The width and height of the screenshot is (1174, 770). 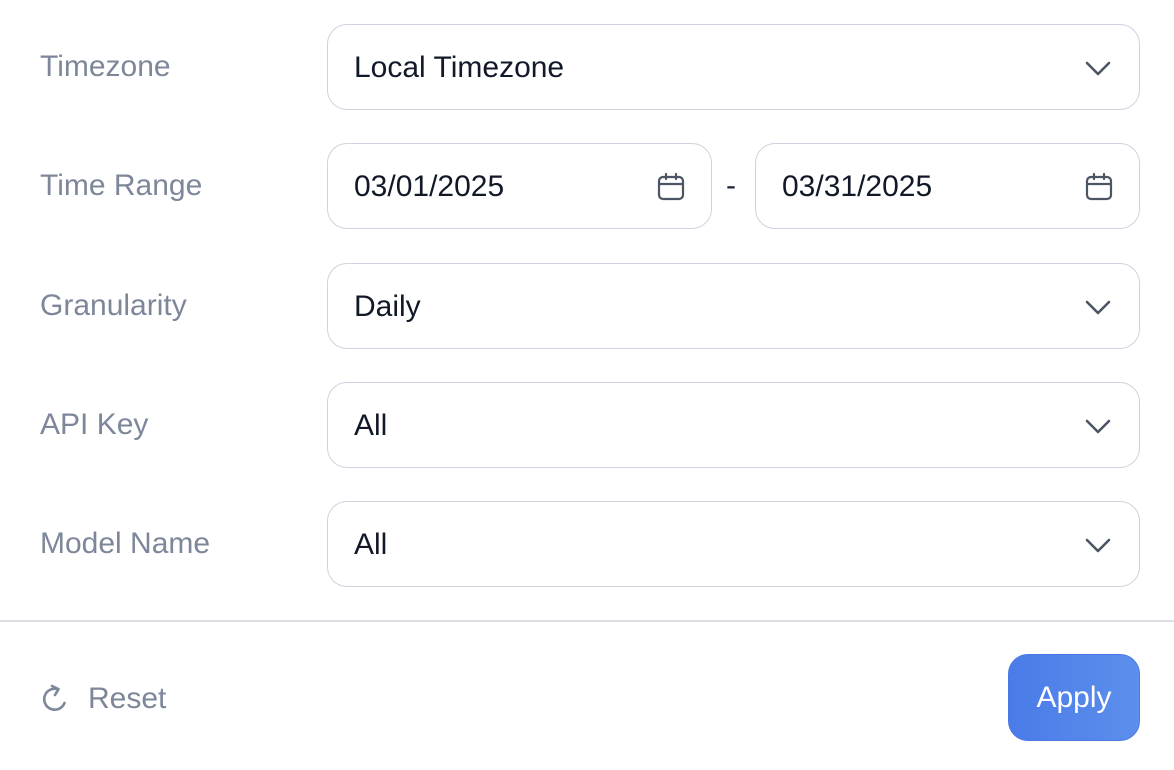 What do you see at coordinates (125, 543) in the screenshot?
I see `model-name-label: Model Name` at bounding box center [125, 543].